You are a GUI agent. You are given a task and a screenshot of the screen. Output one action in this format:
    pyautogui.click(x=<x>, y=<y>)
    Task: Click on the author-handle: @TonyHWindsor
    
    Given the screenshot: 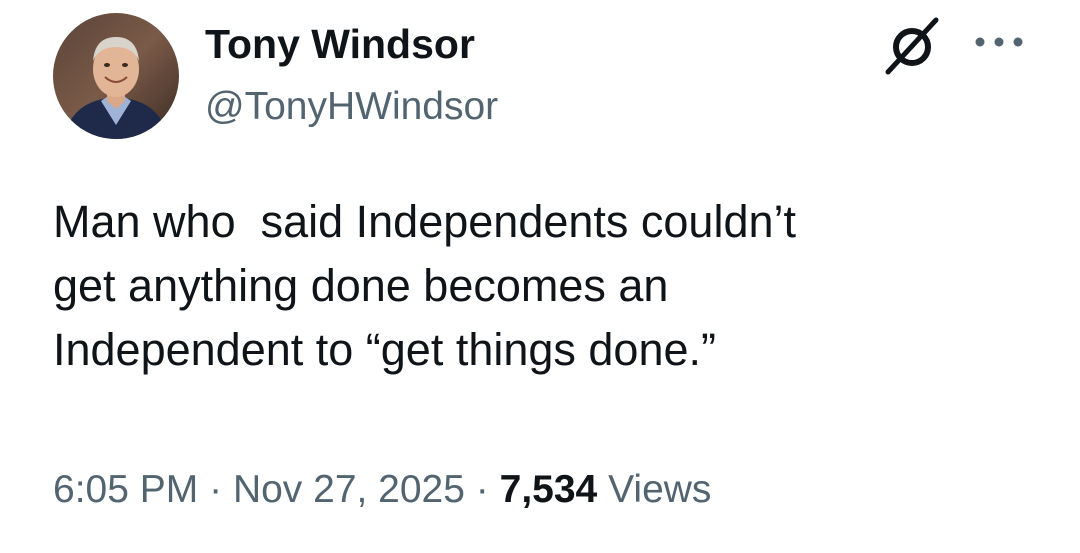 What is the action you would take?
    pyautogui.click(x=351, y=107)
    